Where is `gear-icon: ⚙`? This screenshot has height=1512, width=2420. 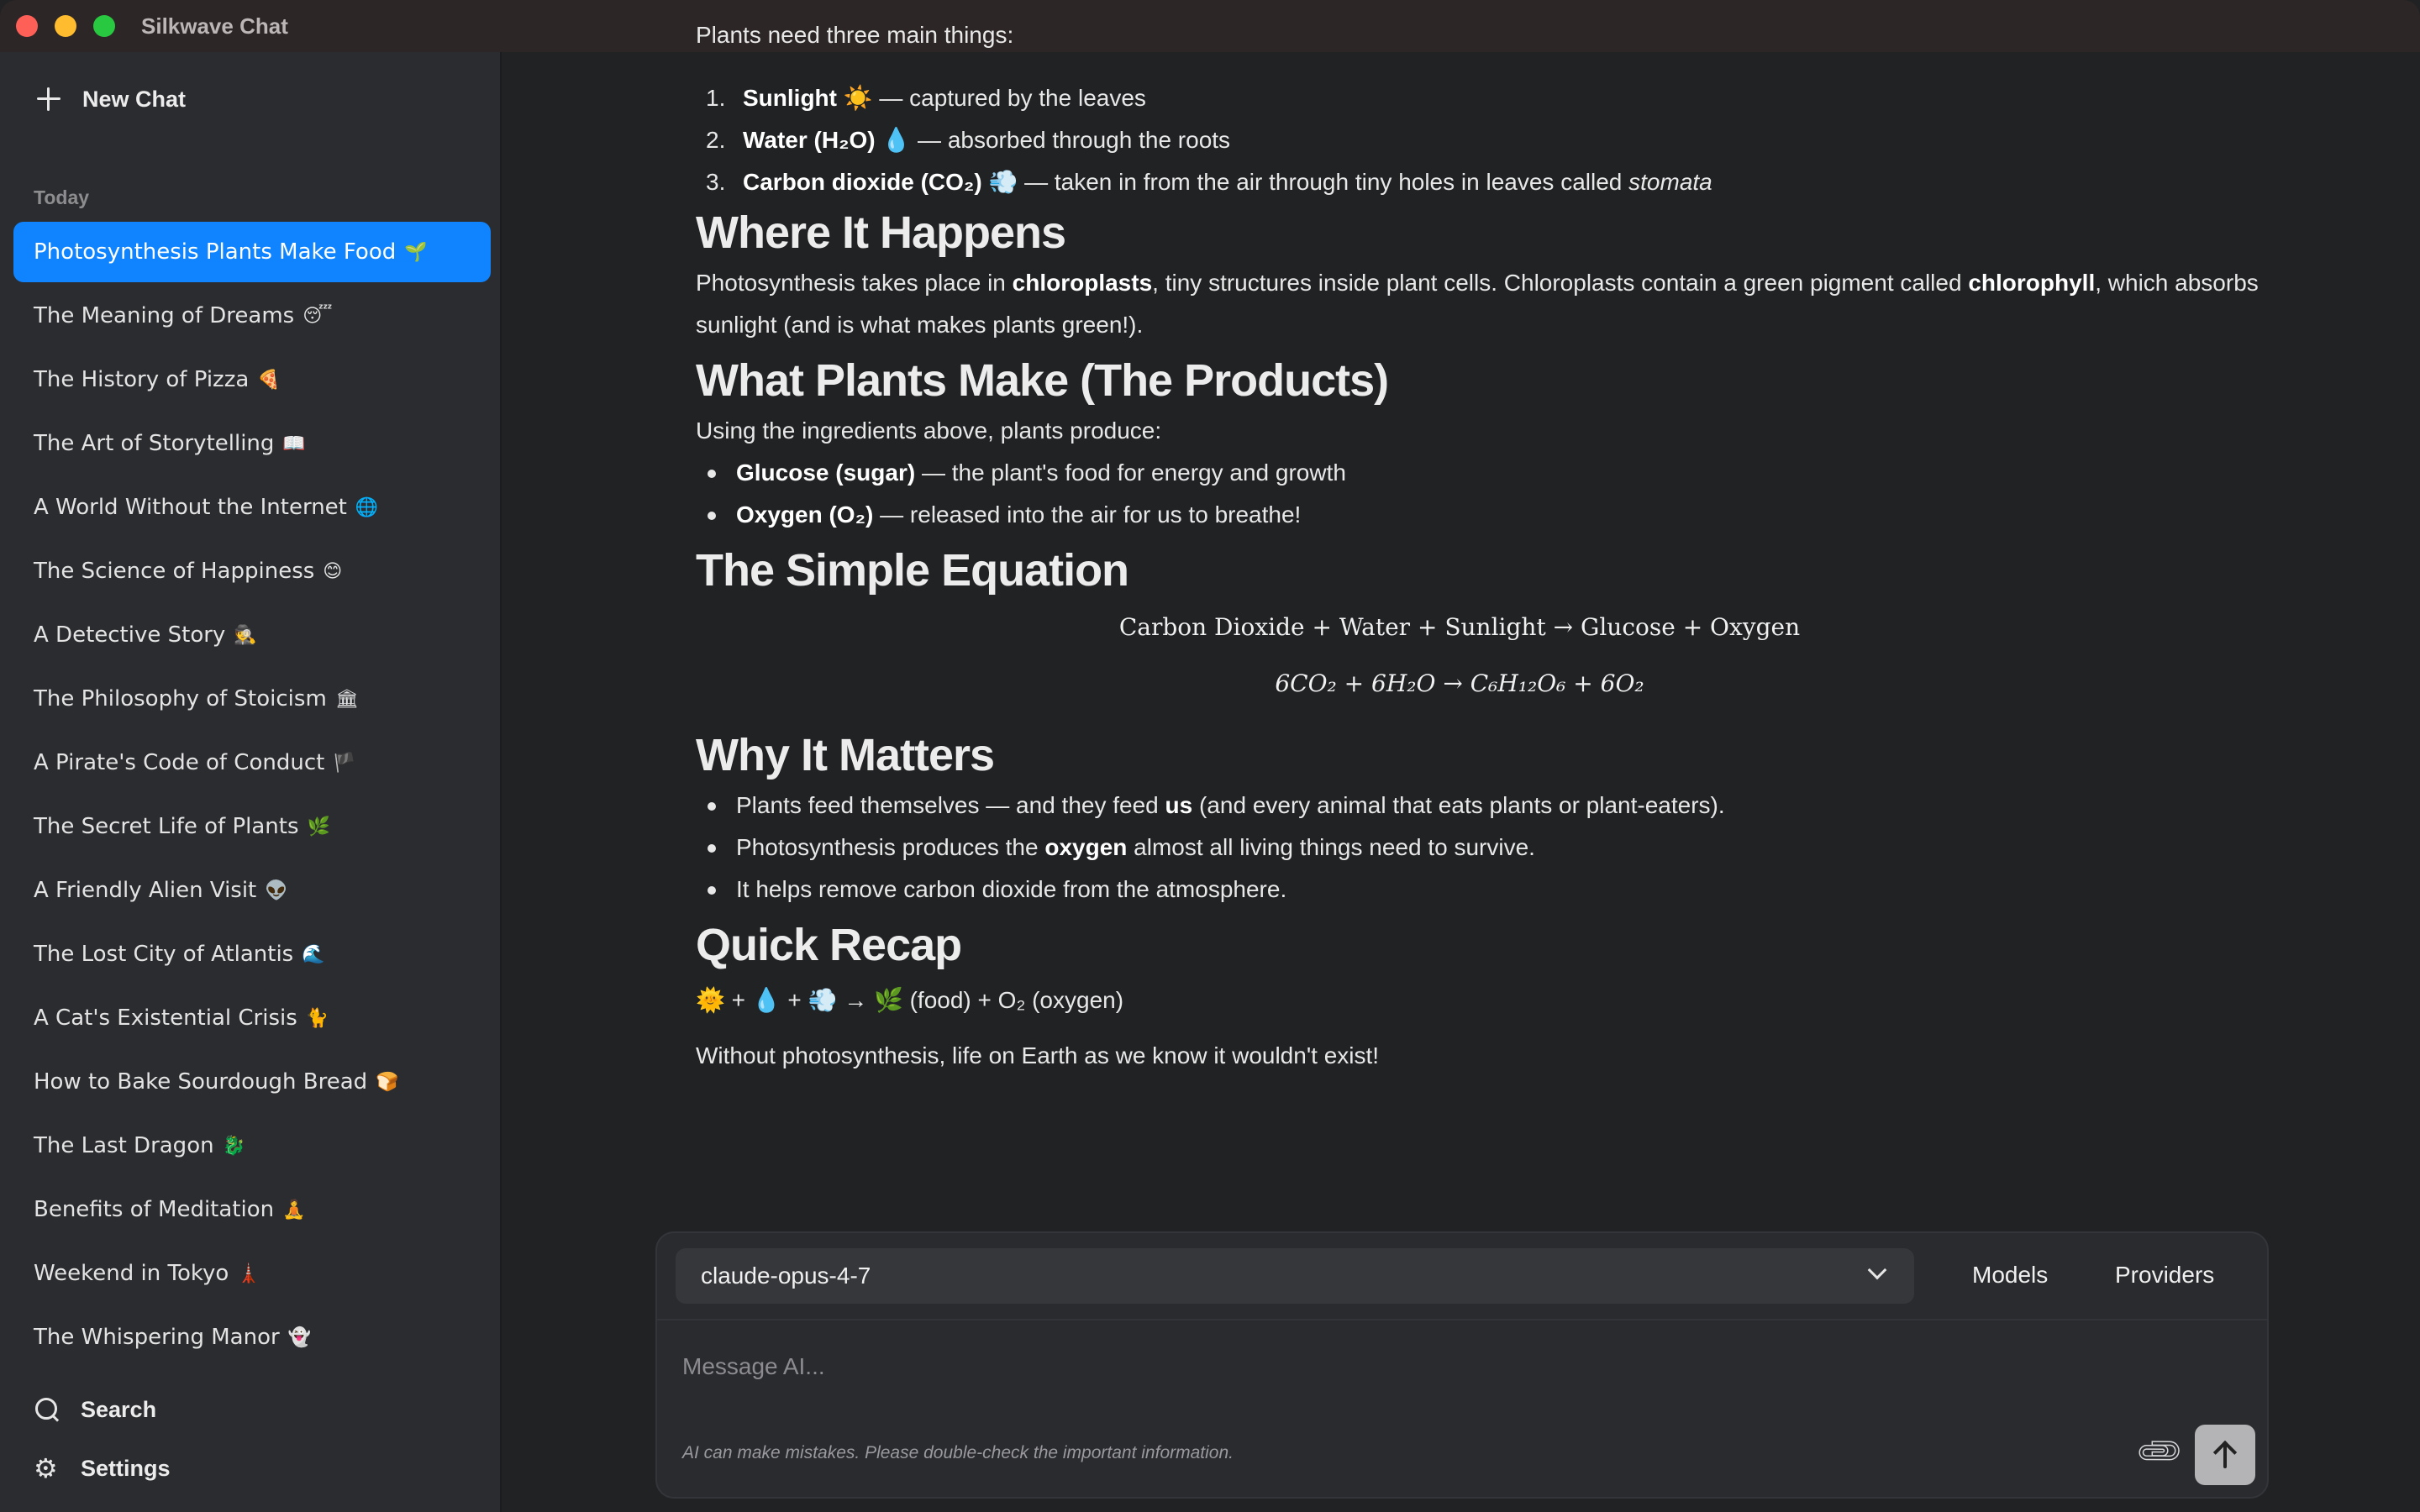 gear-icon: ⚙ is located at coordinates (46, 1468).